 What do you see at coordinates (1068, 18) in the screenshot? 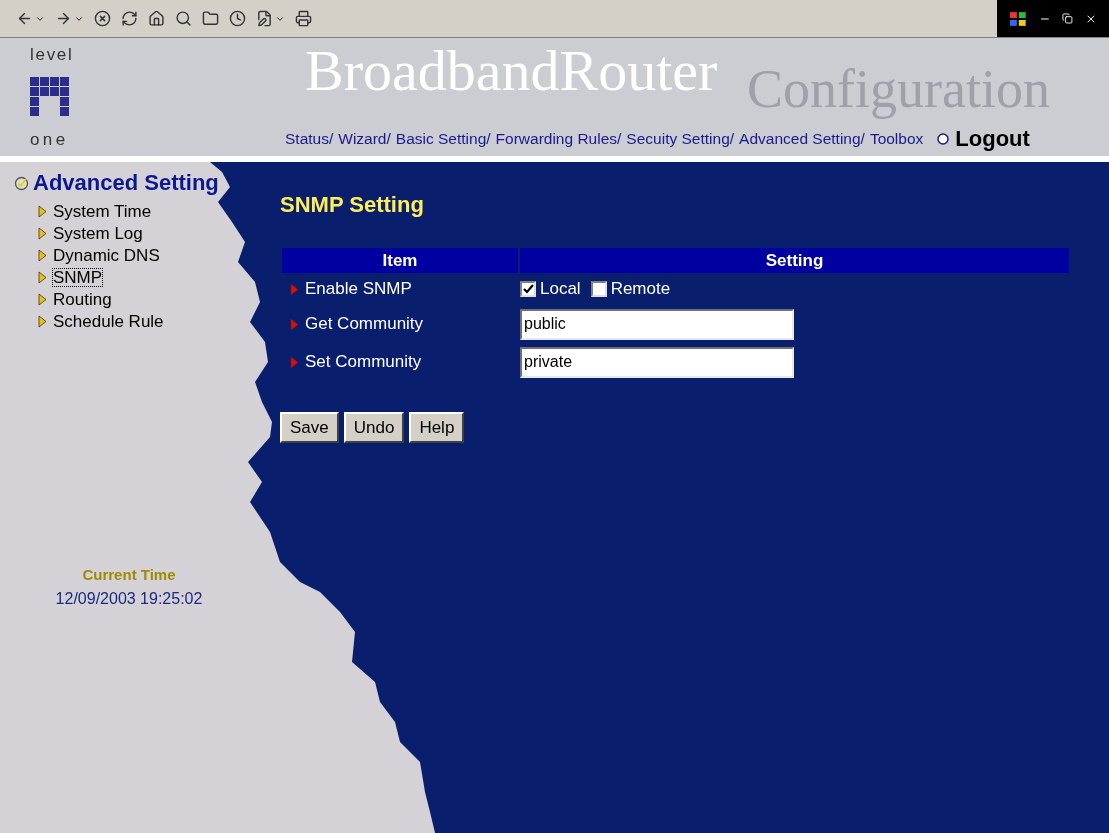
I see `restore-icon` at bounding box center [1068, 18].